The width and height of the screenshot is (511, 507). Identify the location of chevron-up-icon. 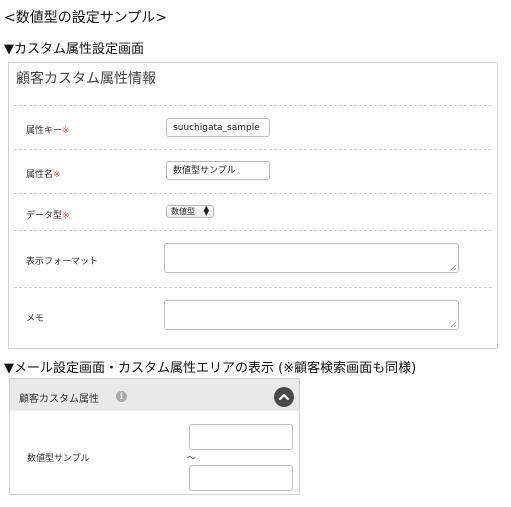
(284, 397).